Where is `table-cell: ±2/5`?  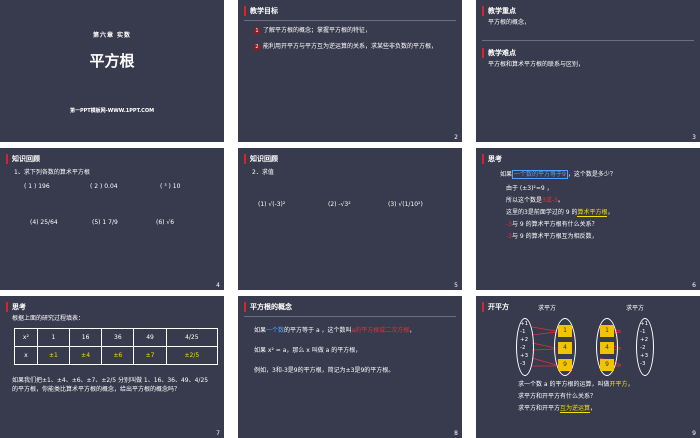
table-cell: ±2/5 is located at coordinates (192, 355).